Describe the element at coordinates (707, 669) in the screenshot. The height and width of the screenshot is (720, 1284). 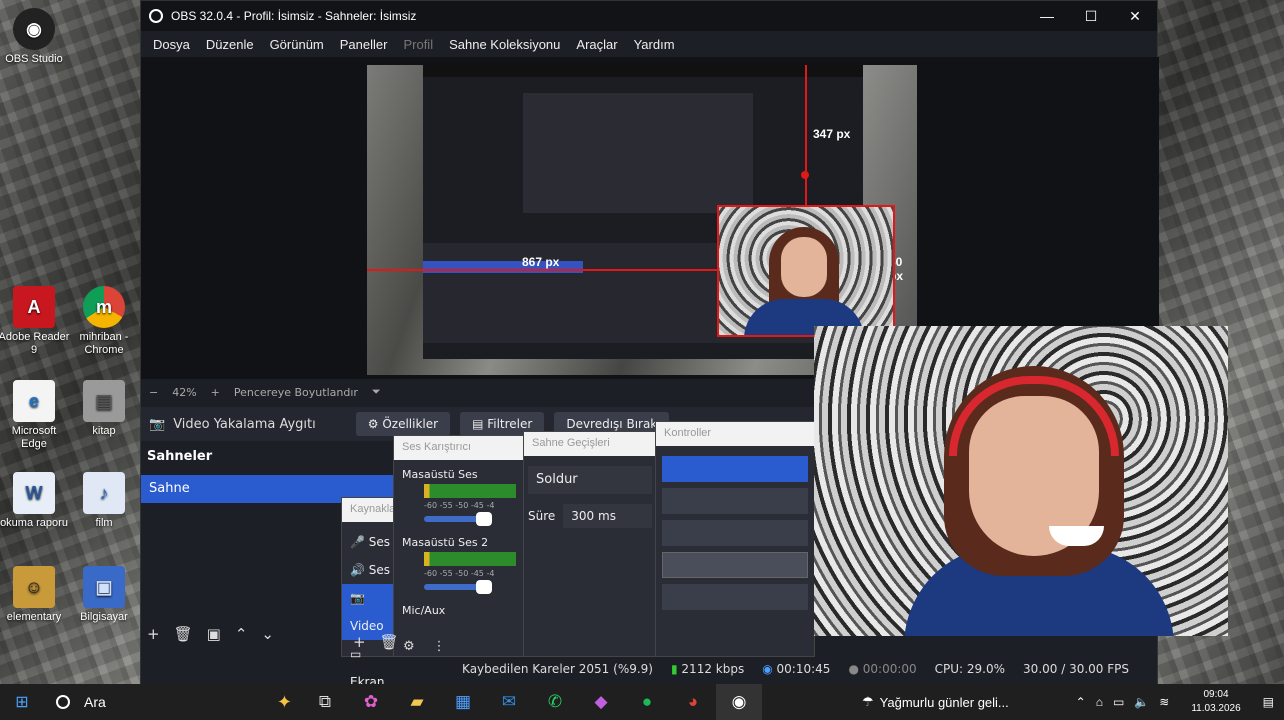
I see `bitrate: ▮ 2112 kbps` at that location.